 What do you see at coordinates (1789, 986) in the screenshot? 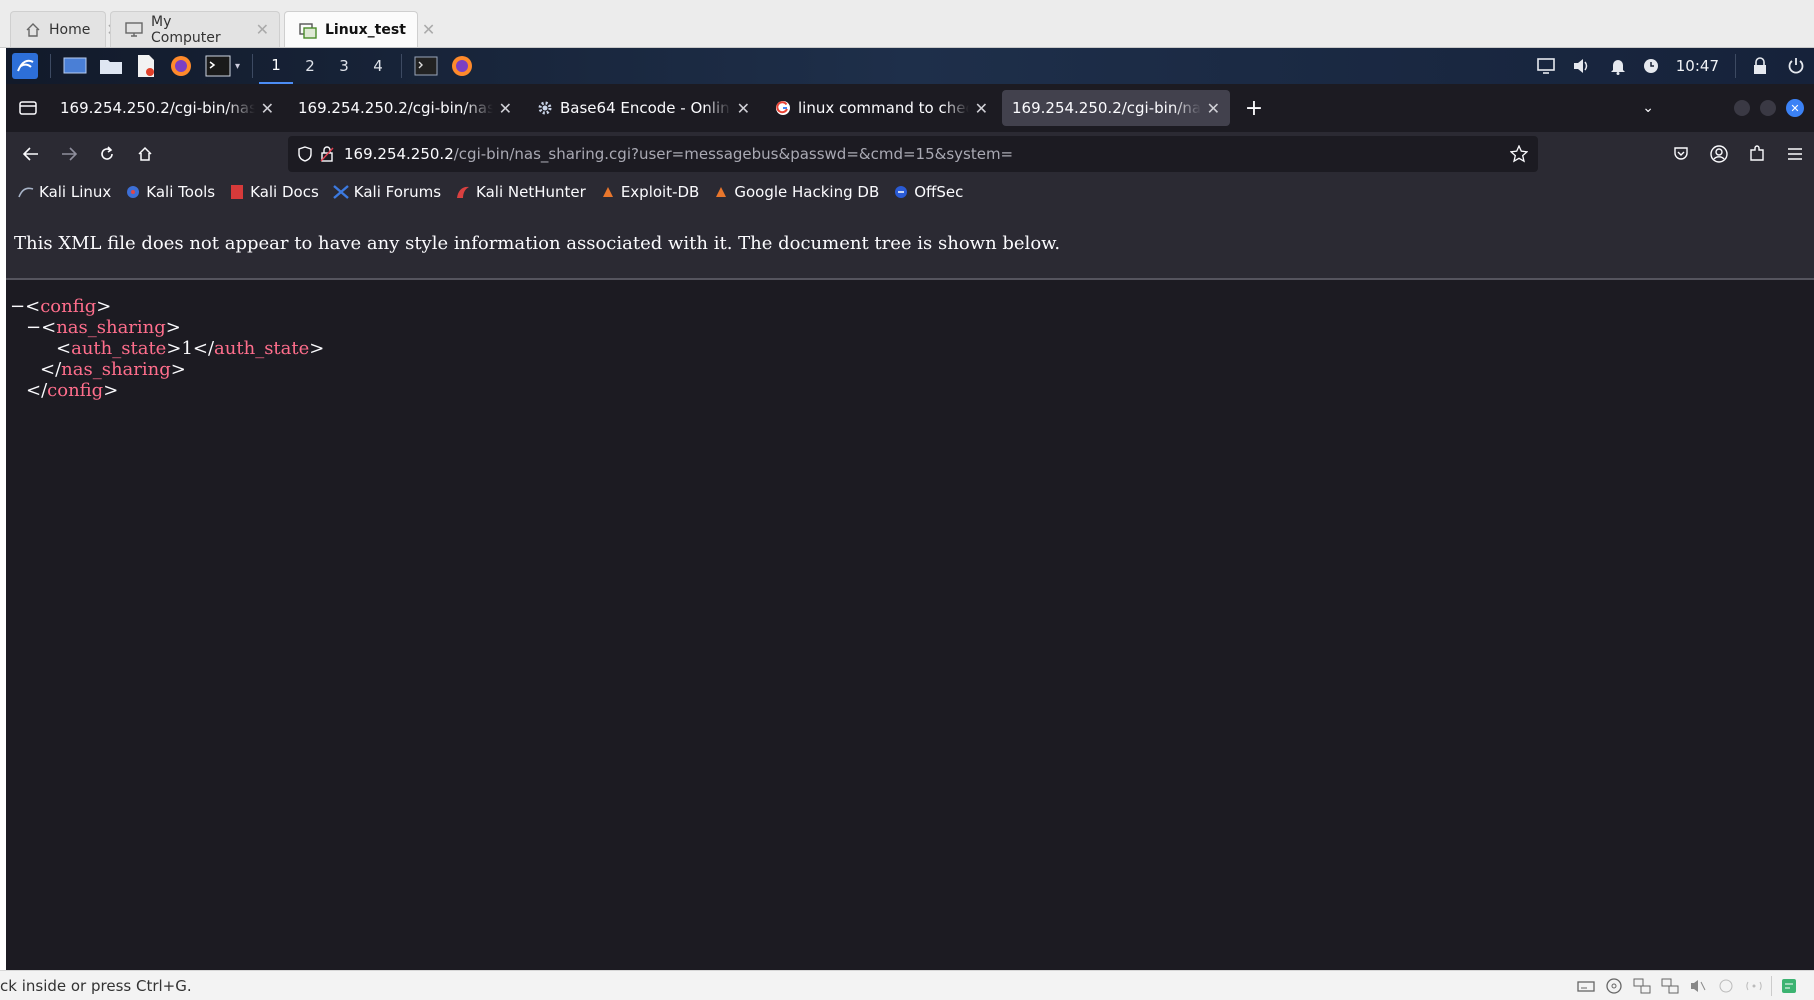
I see `message-log-icon` at bounding box center [1789, 986].